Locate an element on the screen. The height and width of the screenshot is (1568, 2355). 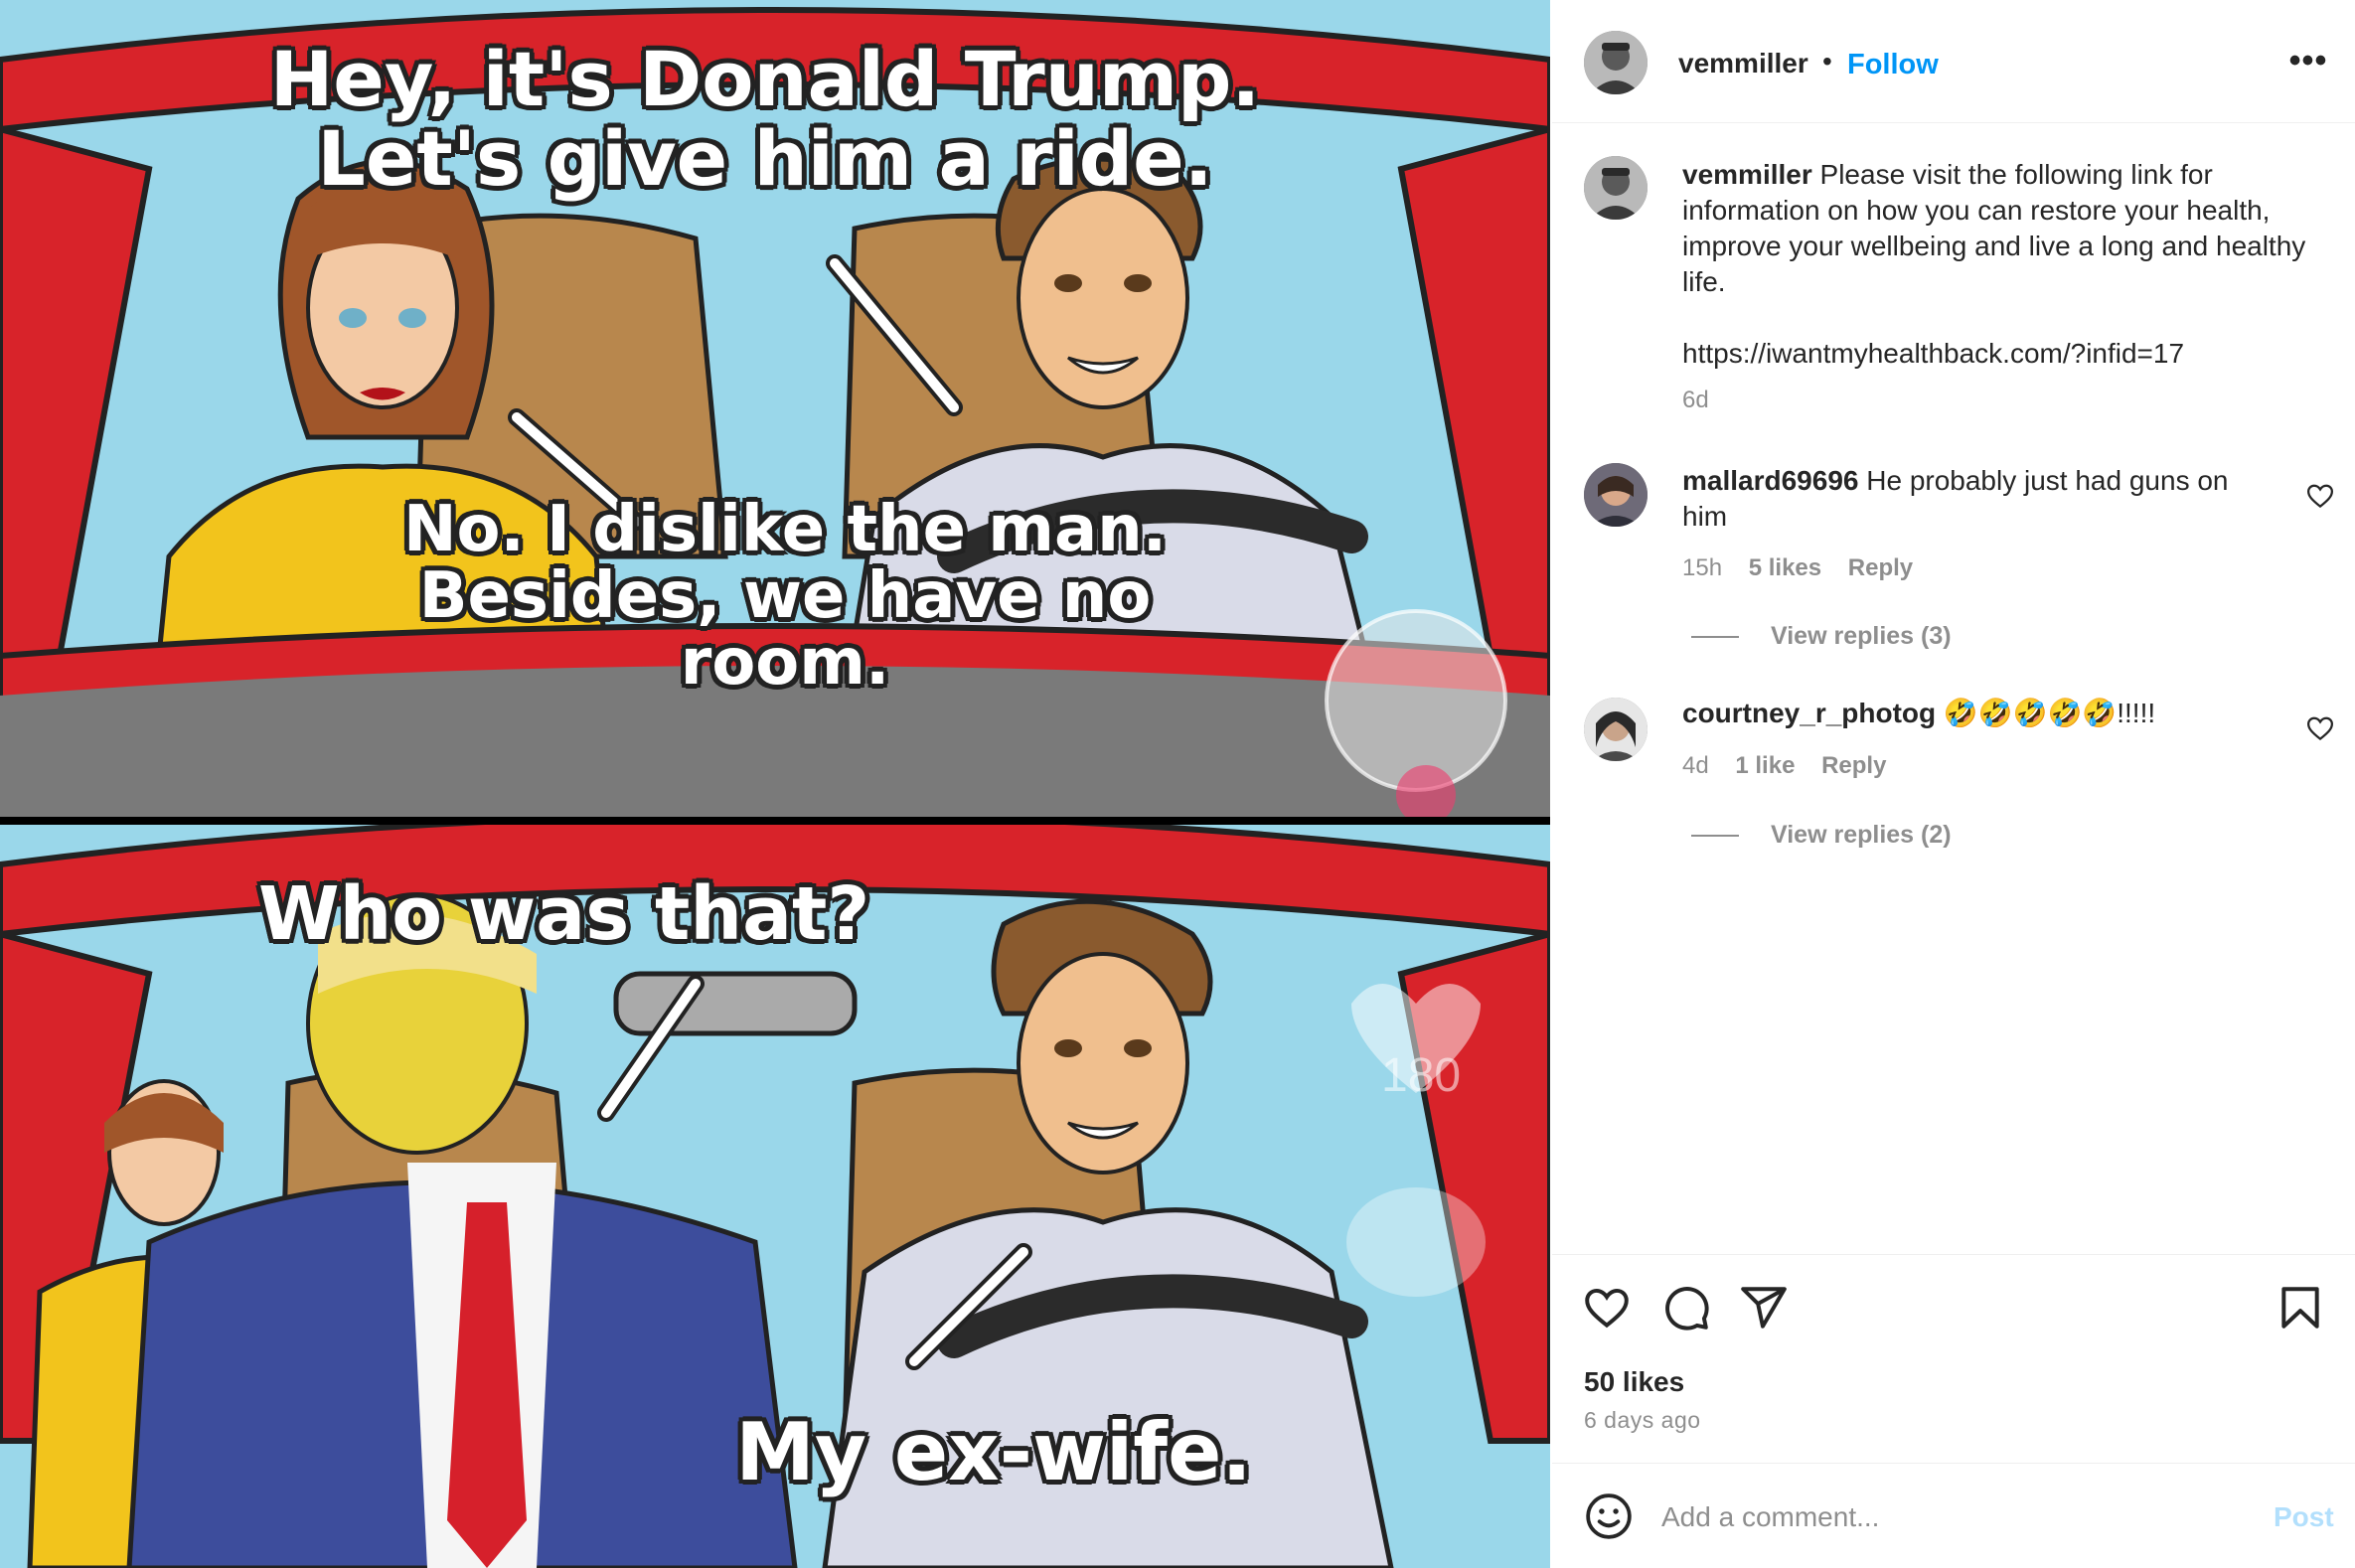
caption-username: vemmiller is located at coordinates (1747, 174).